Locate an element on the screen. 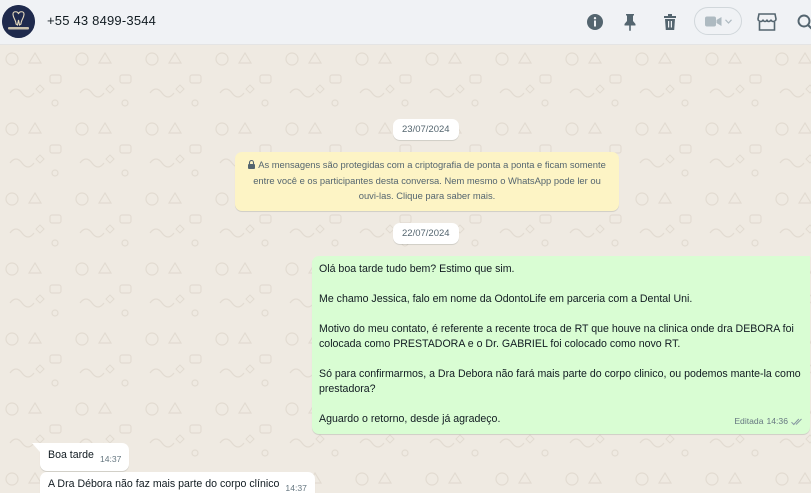 The width and height of the screenshot is (811, 493). chevron-down-icon is located at coordinates (728, 21).